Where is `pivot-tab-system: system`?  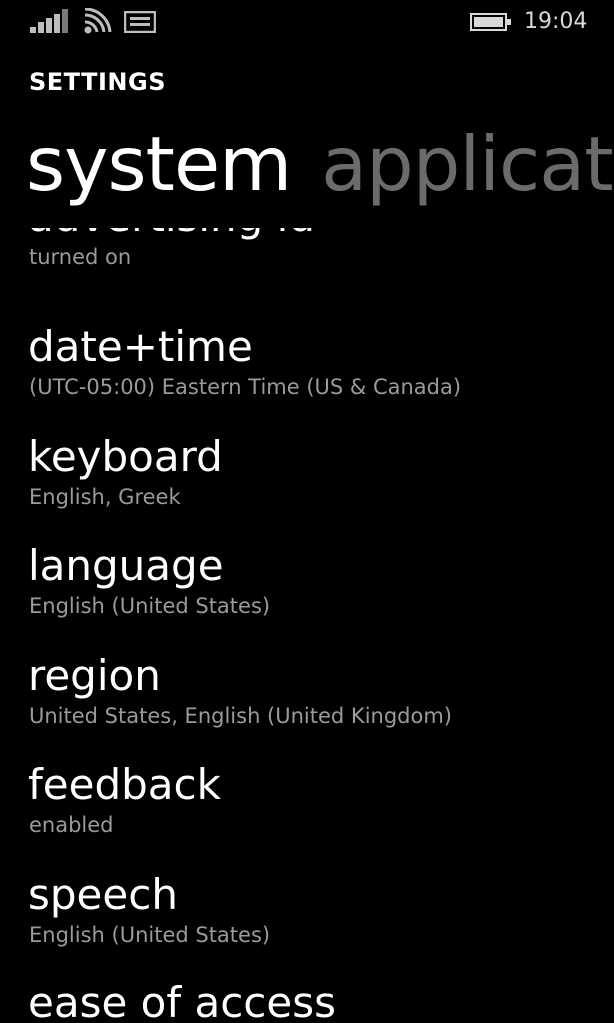 pivot-tab-system: system is located at coordinates (159, 164).